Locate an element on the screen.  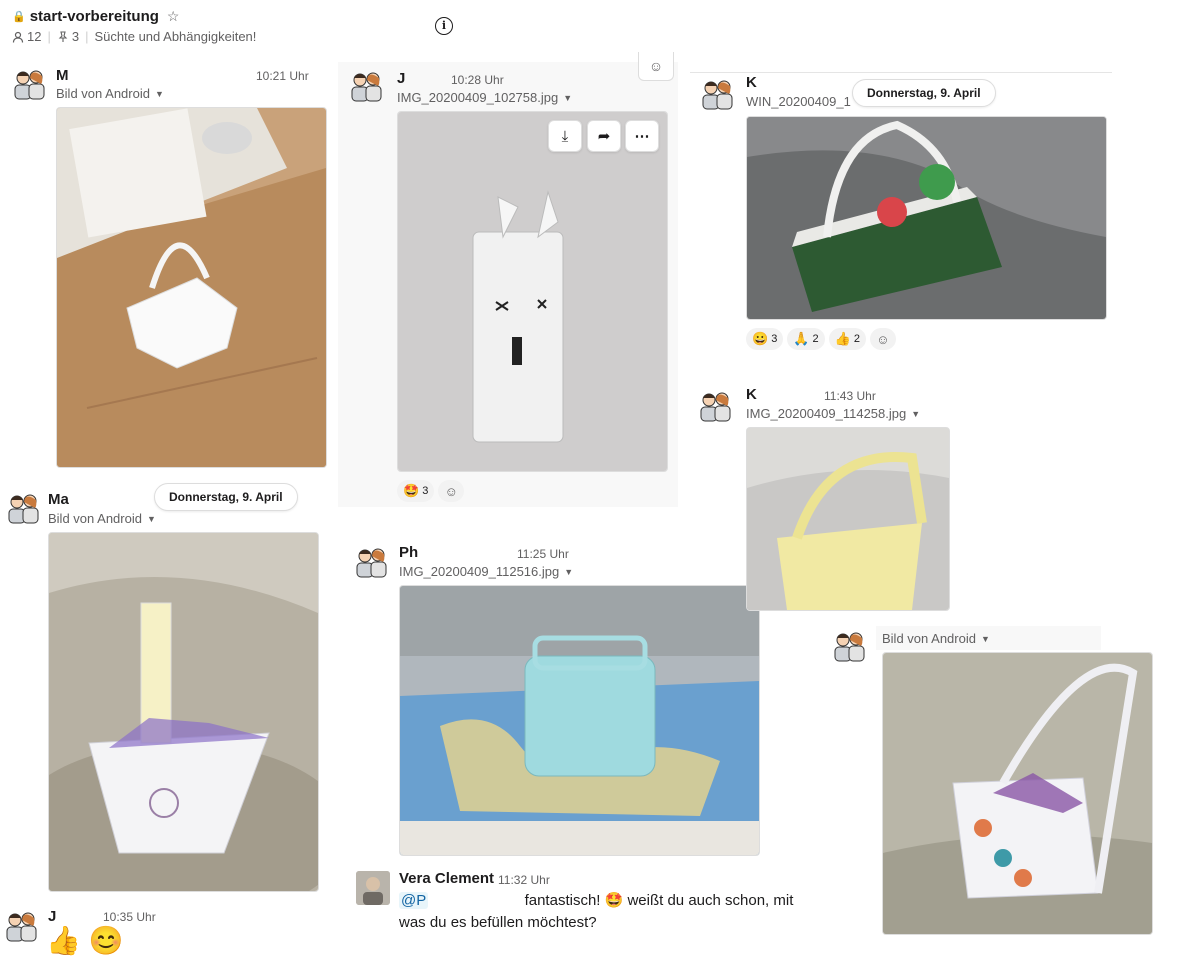
message-line-2: was du es befüllen möchtest? is located at coordinates (498, 922).